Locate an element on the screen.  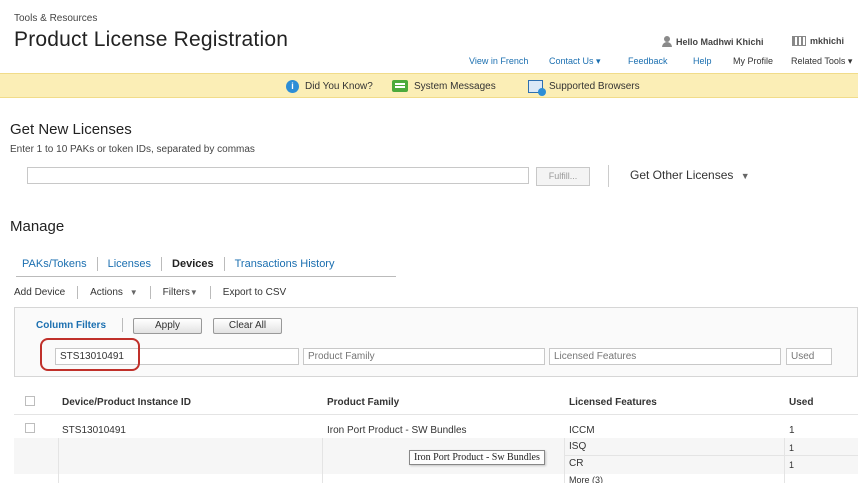
add-device-button: Add Device is located at coordinates (39, 292).